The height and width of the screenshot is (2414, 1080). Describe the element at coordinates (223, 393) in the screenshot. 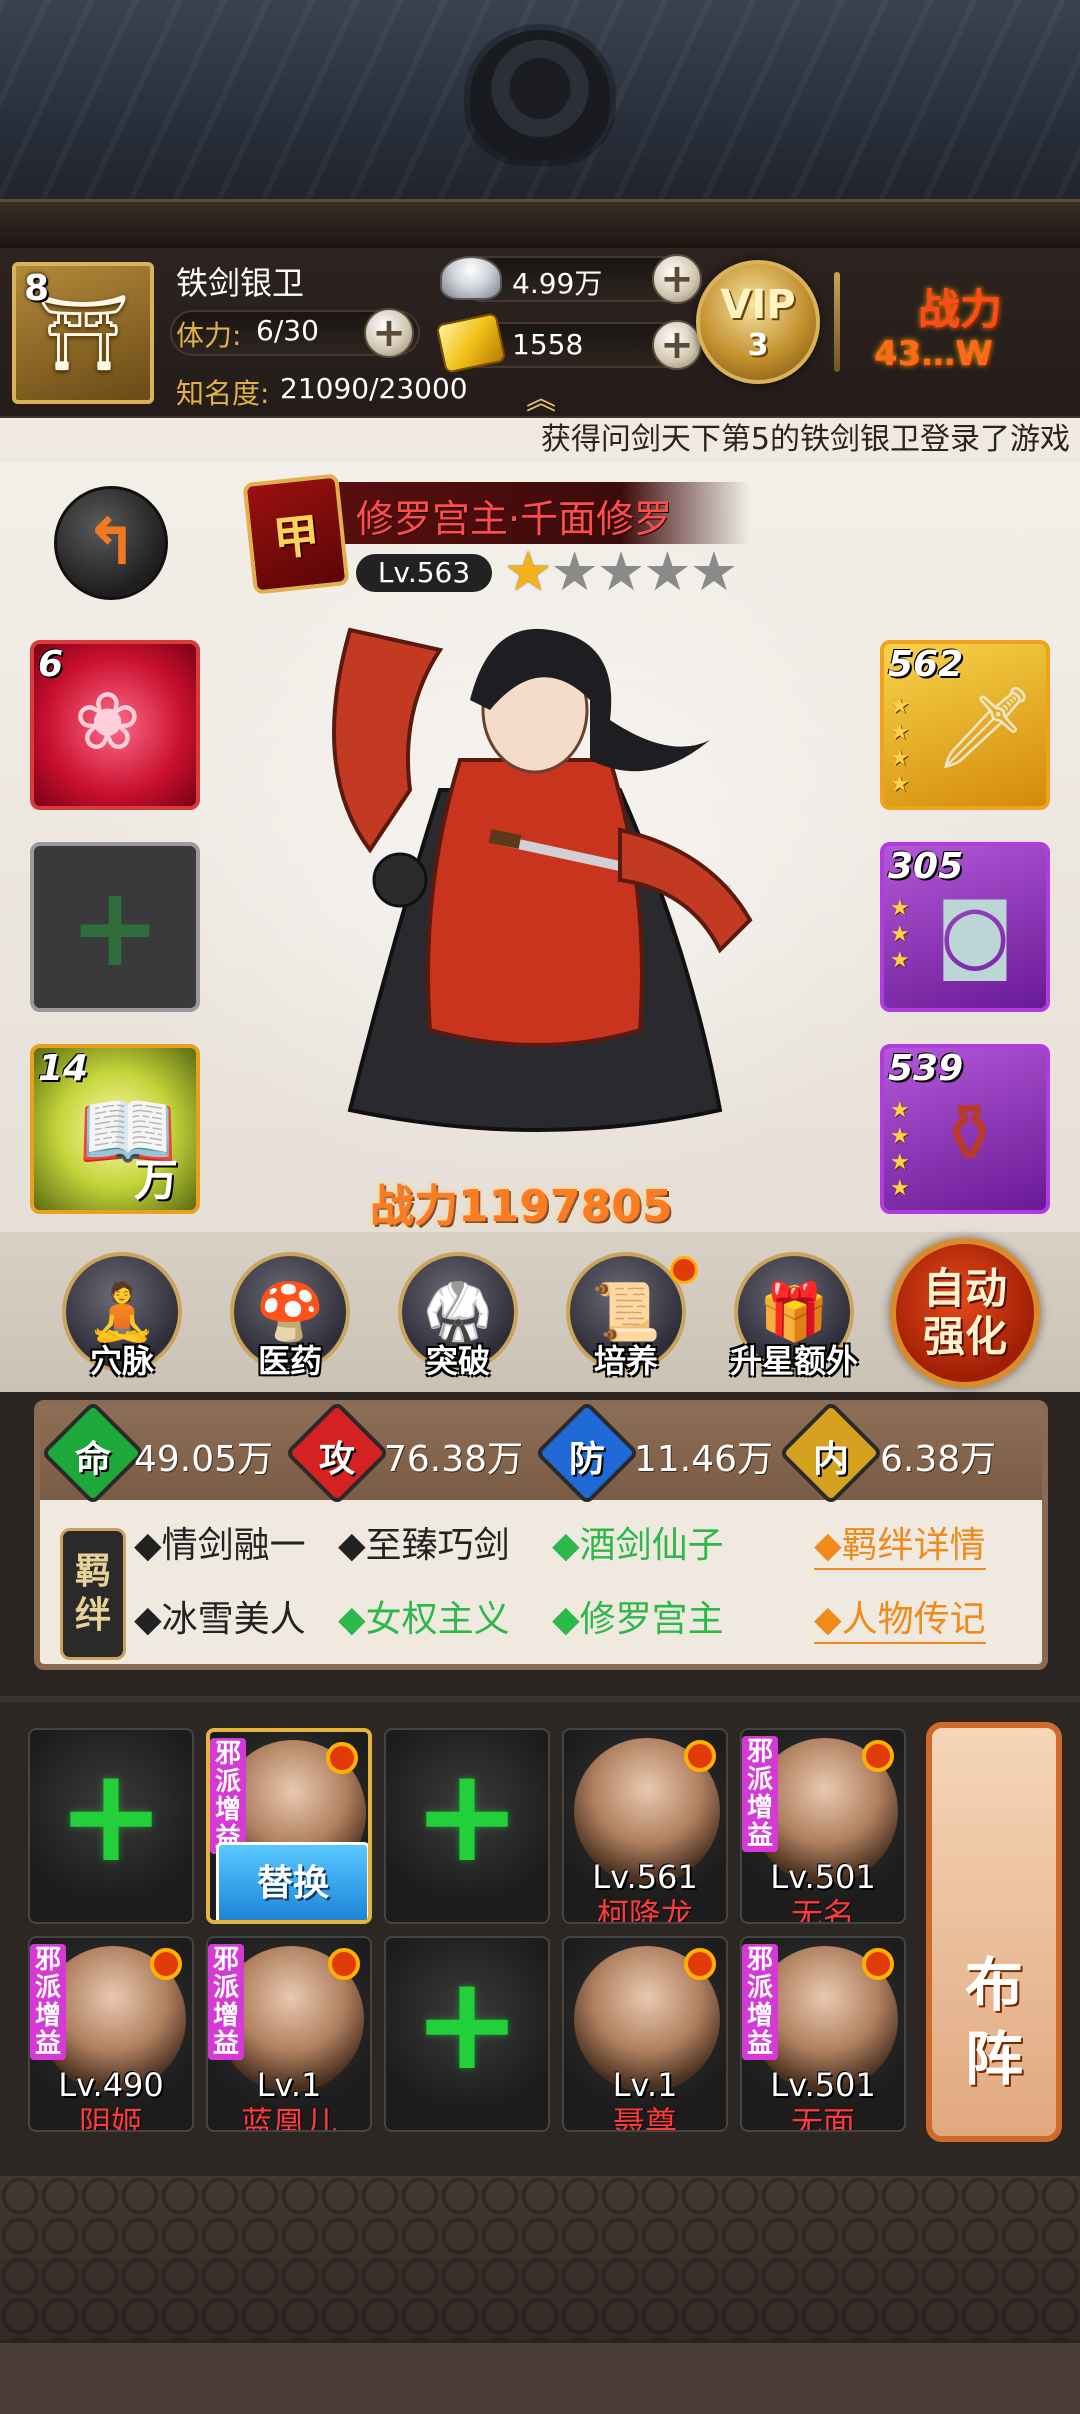

I see `fame-label: 知名度:` at that location.